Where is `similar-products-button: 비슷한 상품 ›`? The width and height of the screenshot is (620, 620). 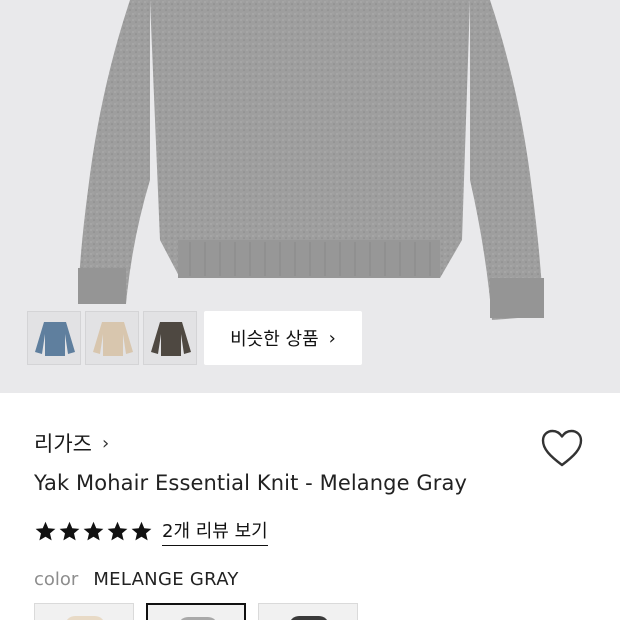 similar-products-button: 비슷한 상품 › is located at coordinates (283, 338).